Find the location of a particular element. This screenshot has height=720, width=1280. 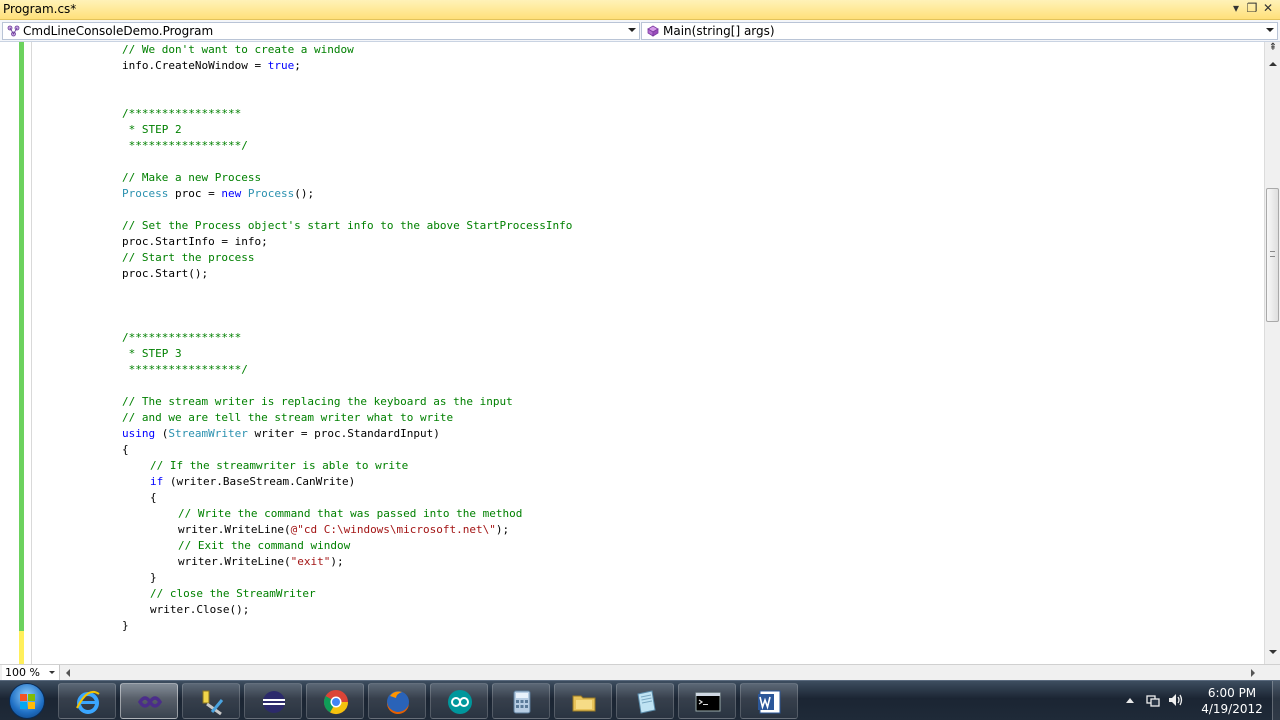

windows-logo-icon is located at coordinates (27, 701).